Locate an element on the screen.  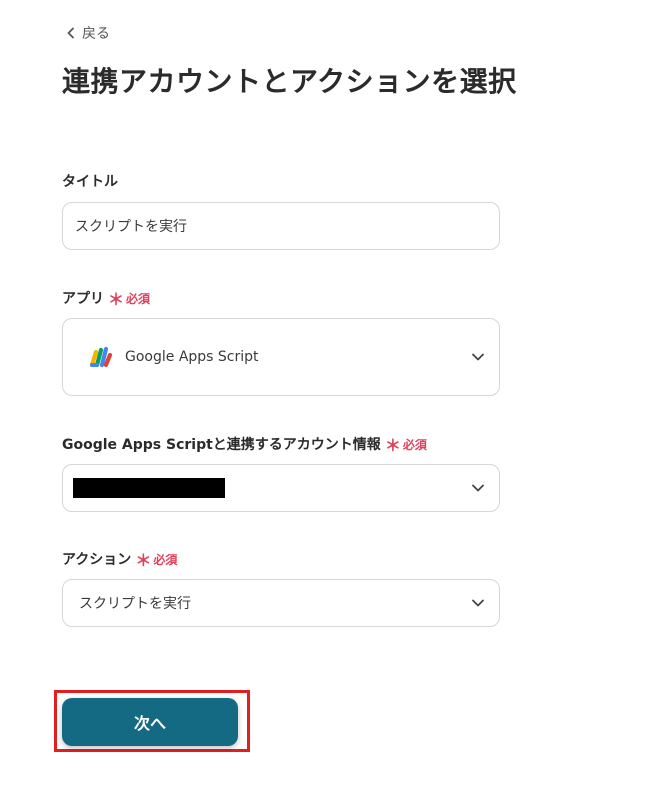
action-field-label: アクション ＊ 必須 is located at coordinates (120, 559).